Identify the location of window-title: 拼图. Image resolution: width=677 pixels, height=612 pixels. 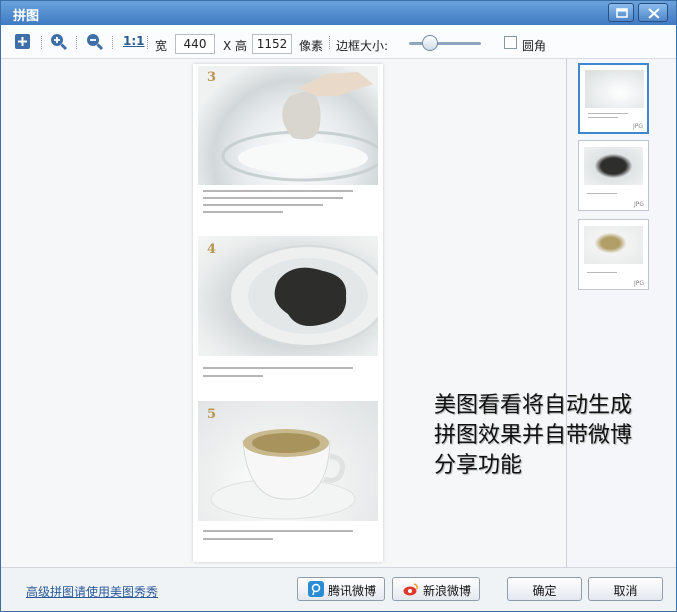
(26, 16).